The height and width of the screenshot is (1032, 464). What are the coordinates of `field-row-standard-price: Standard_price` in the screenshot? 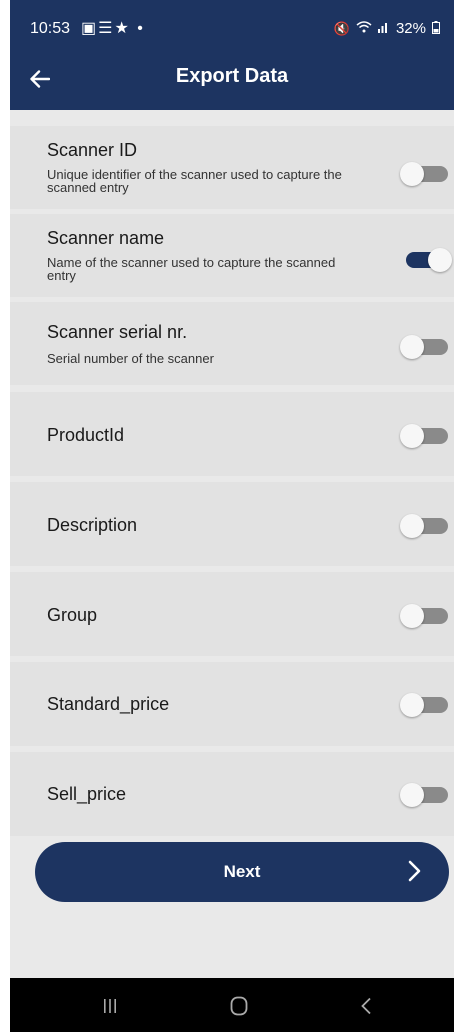 It's located at (232, 704).